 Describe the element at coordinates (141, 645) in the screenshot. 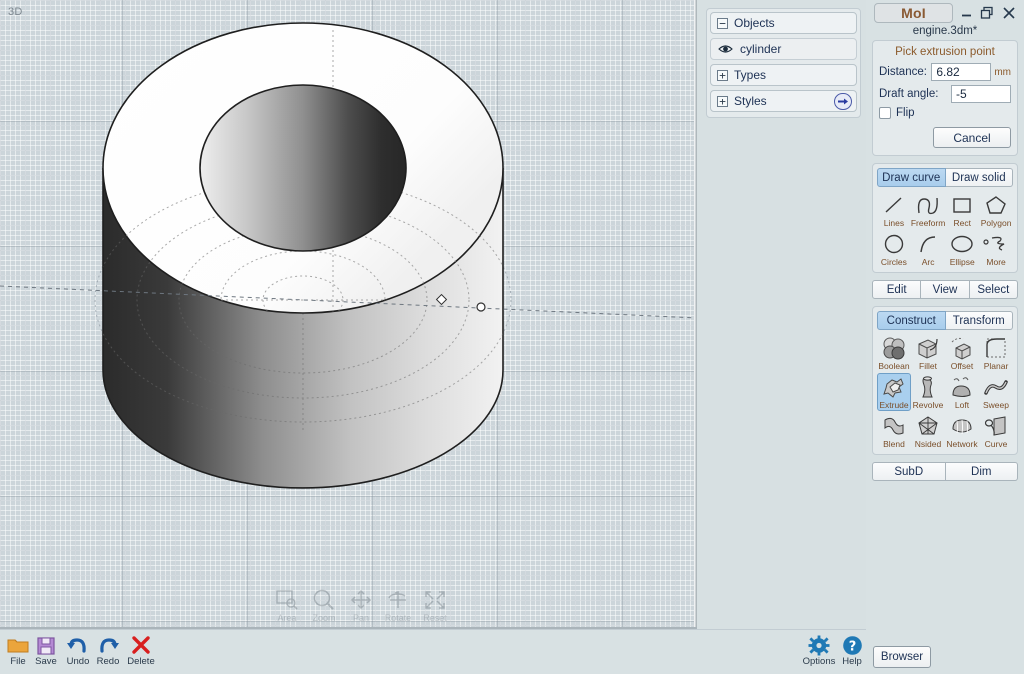

I see `delete-x-icon` at that location.